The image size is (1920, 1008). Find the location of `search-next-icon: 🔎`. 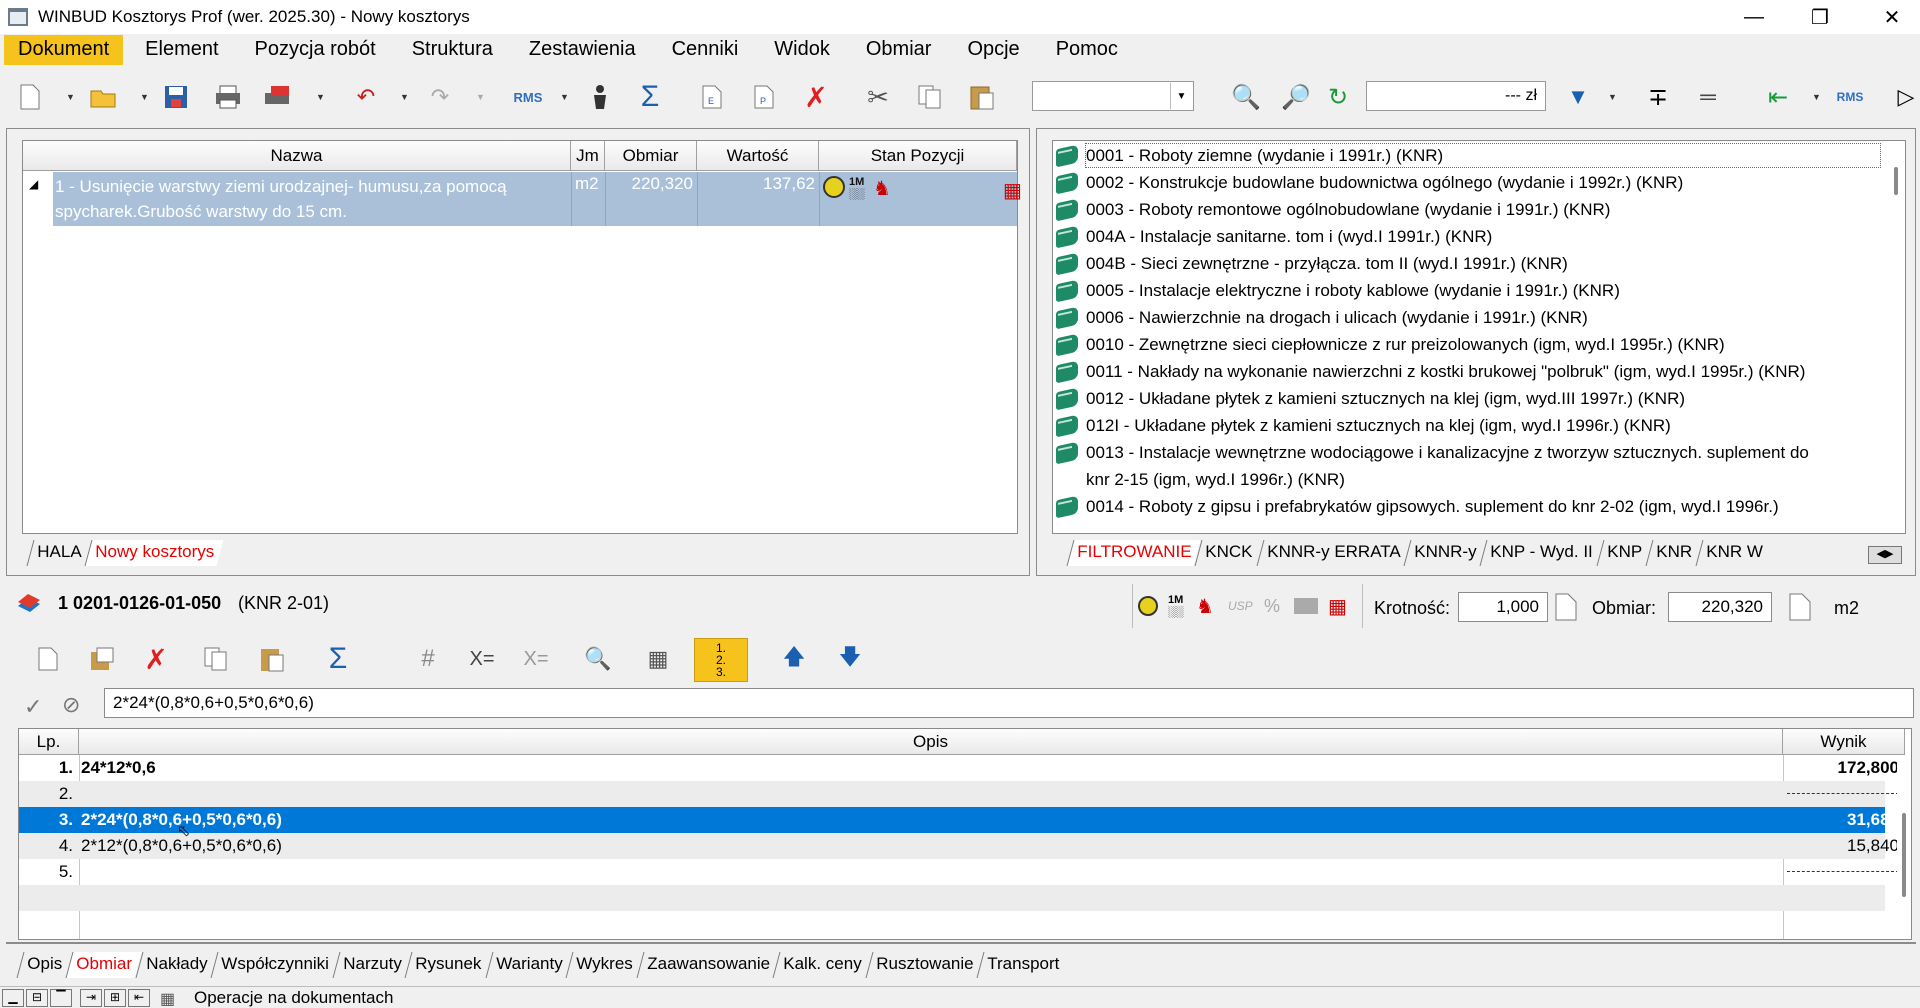

search-next-icon: 🔎 is located at coordinates (1296, 97).